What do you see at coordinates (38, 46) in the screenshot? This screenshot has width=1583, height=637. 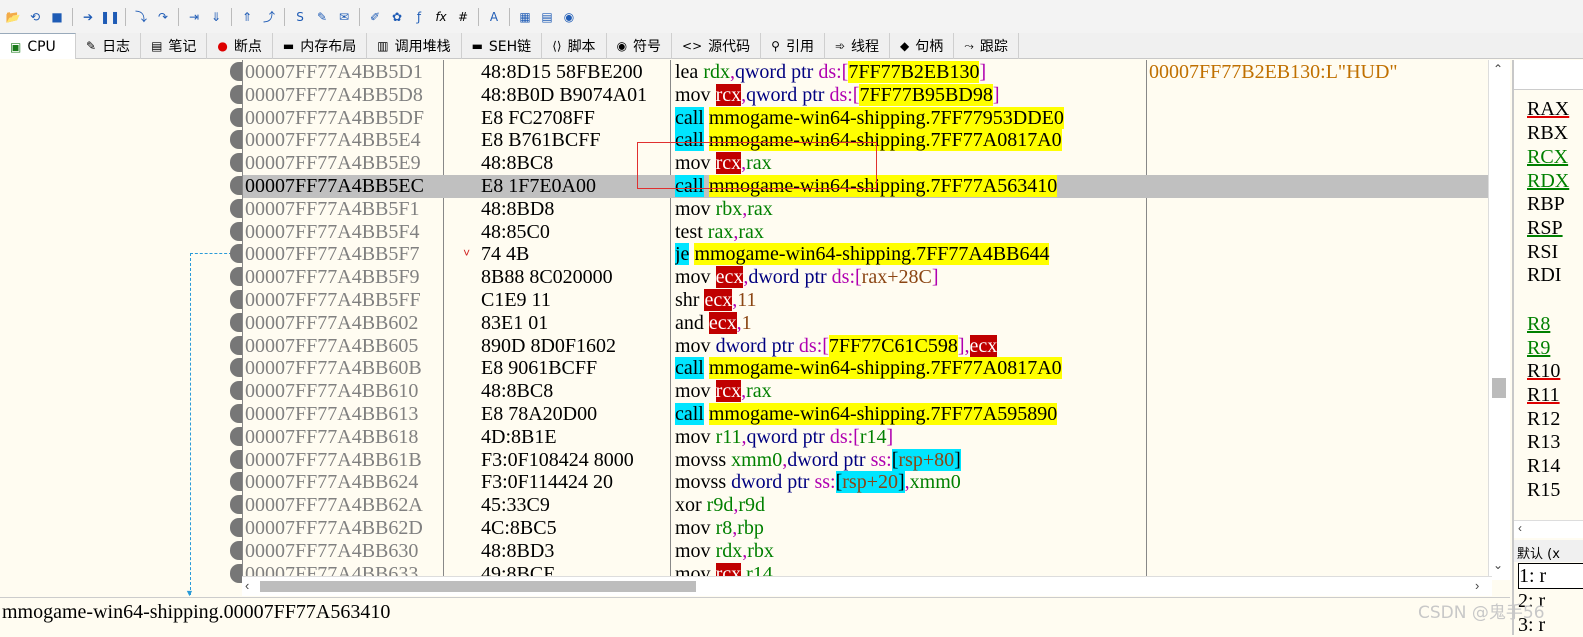 I see `tab-cpu: ▣ CPU` at bounding box center [38, 46].